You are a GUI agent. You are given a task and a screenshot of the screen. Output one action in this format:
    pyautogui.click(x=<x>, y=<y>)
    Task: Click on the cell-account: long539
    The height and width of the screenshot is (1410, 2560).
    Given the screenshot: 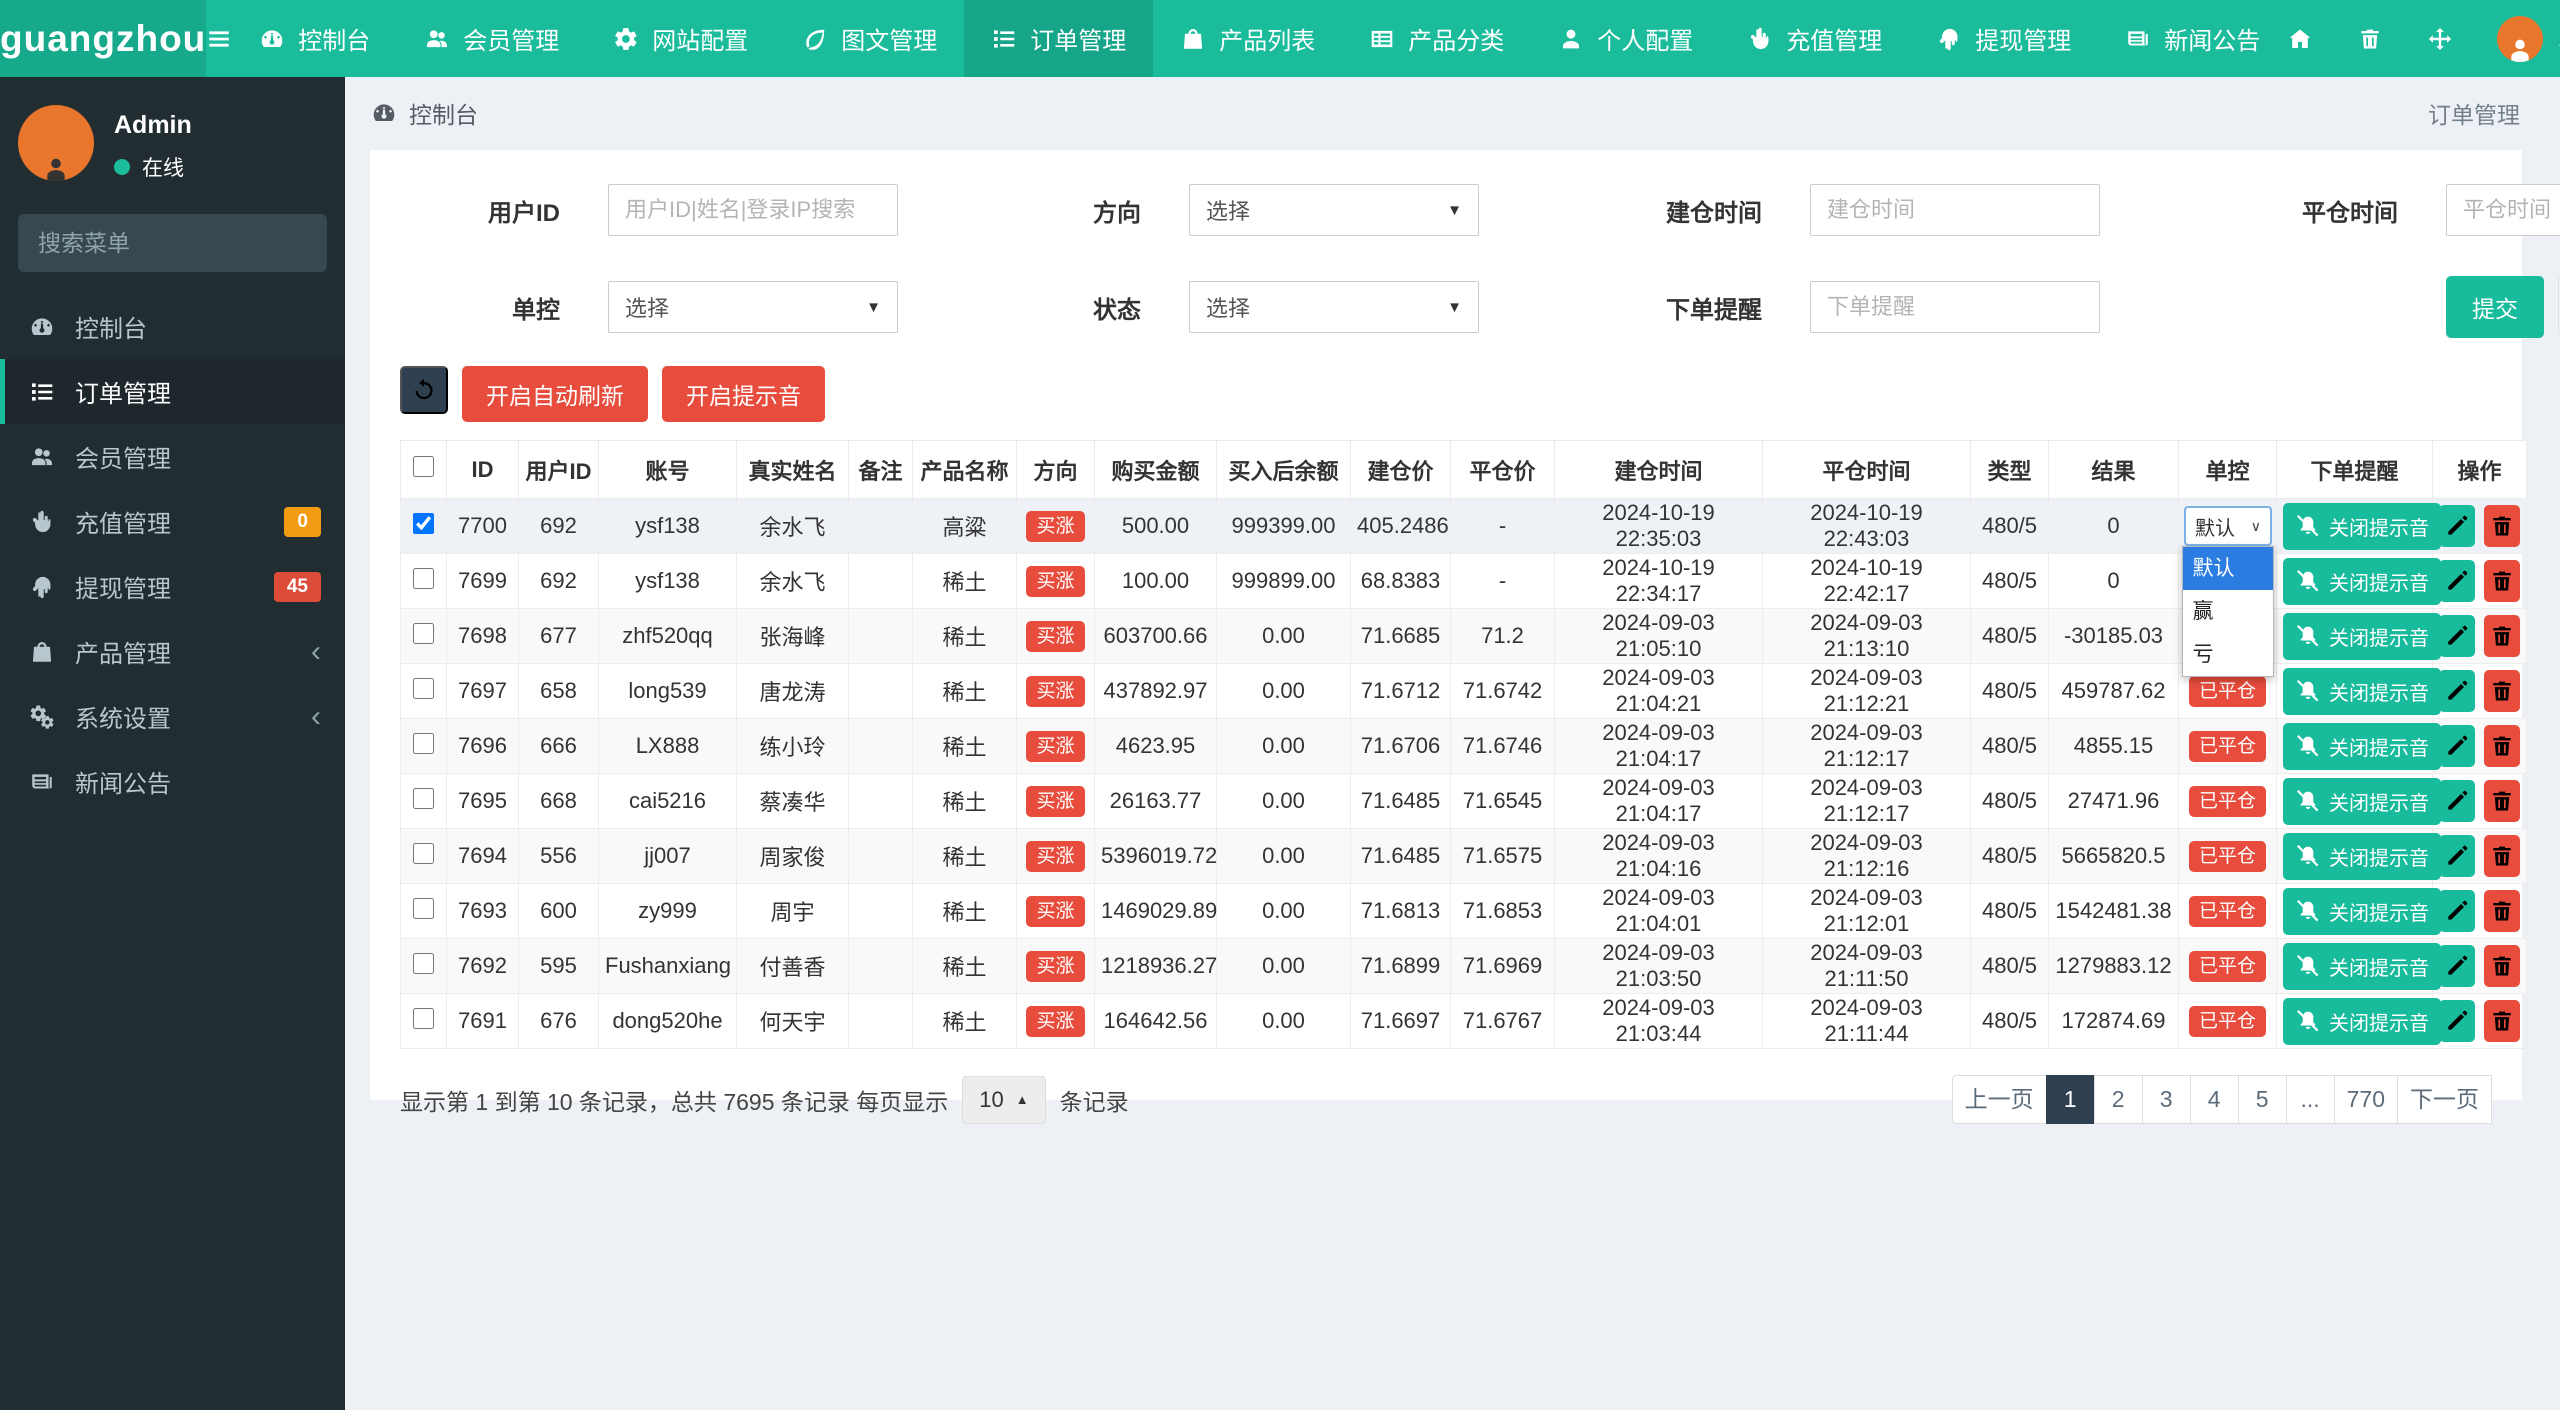 What is the action you would take?
    pyautogui.click(x=667, y=691)
    